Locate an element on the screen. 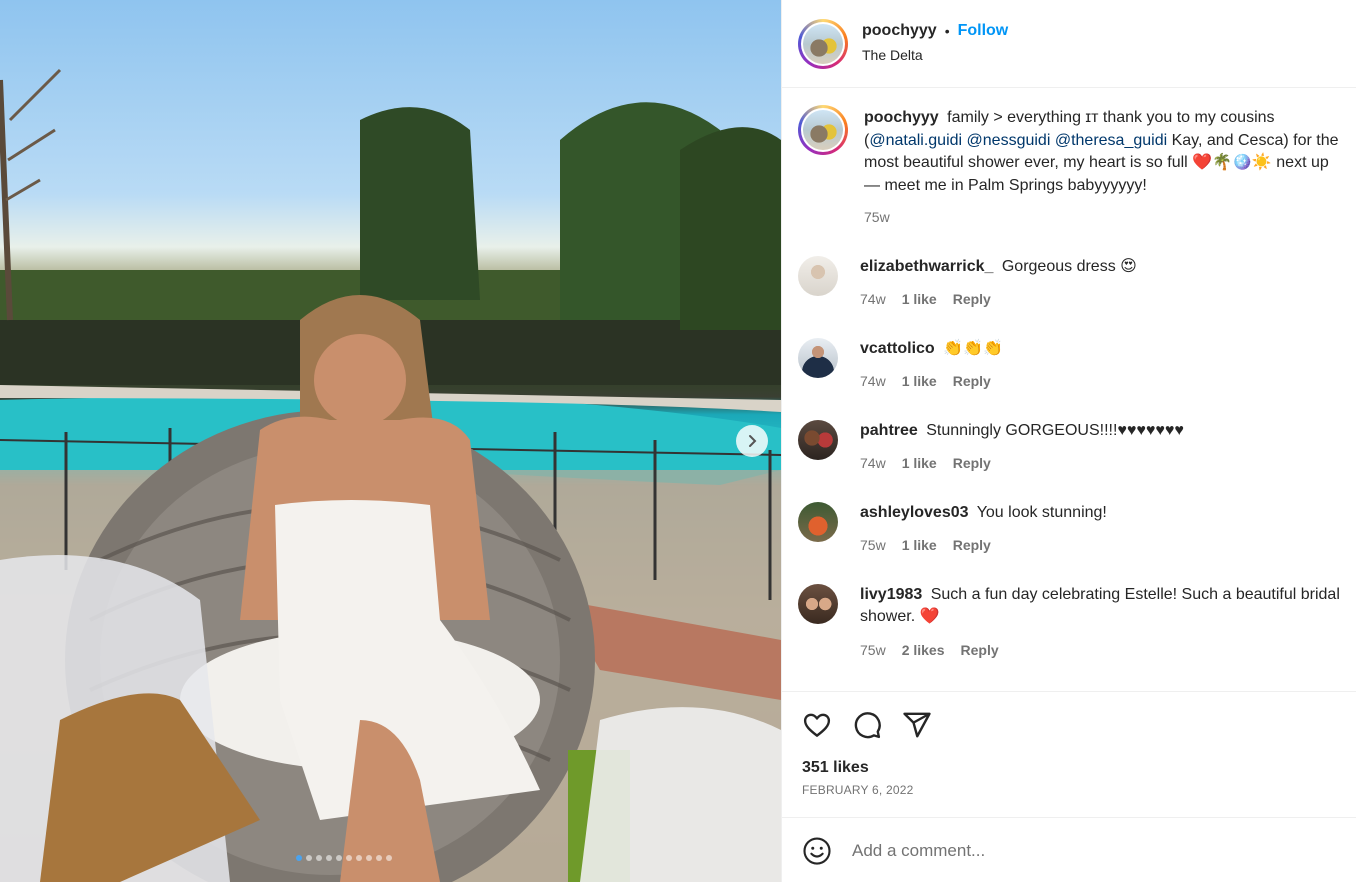 The height and width of the screenshot is (882, 1356). commenter-username: elizabethwarrick_ is located at coordinates (926, 266).